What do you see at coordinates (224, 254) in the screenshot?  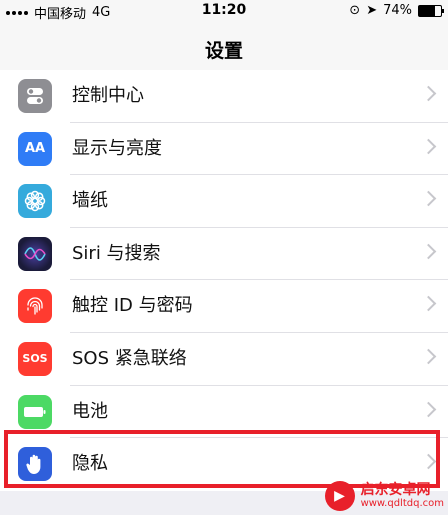 I see `settings-row-siri-search: Siri 与搜索` at bounding box center [224, 254].